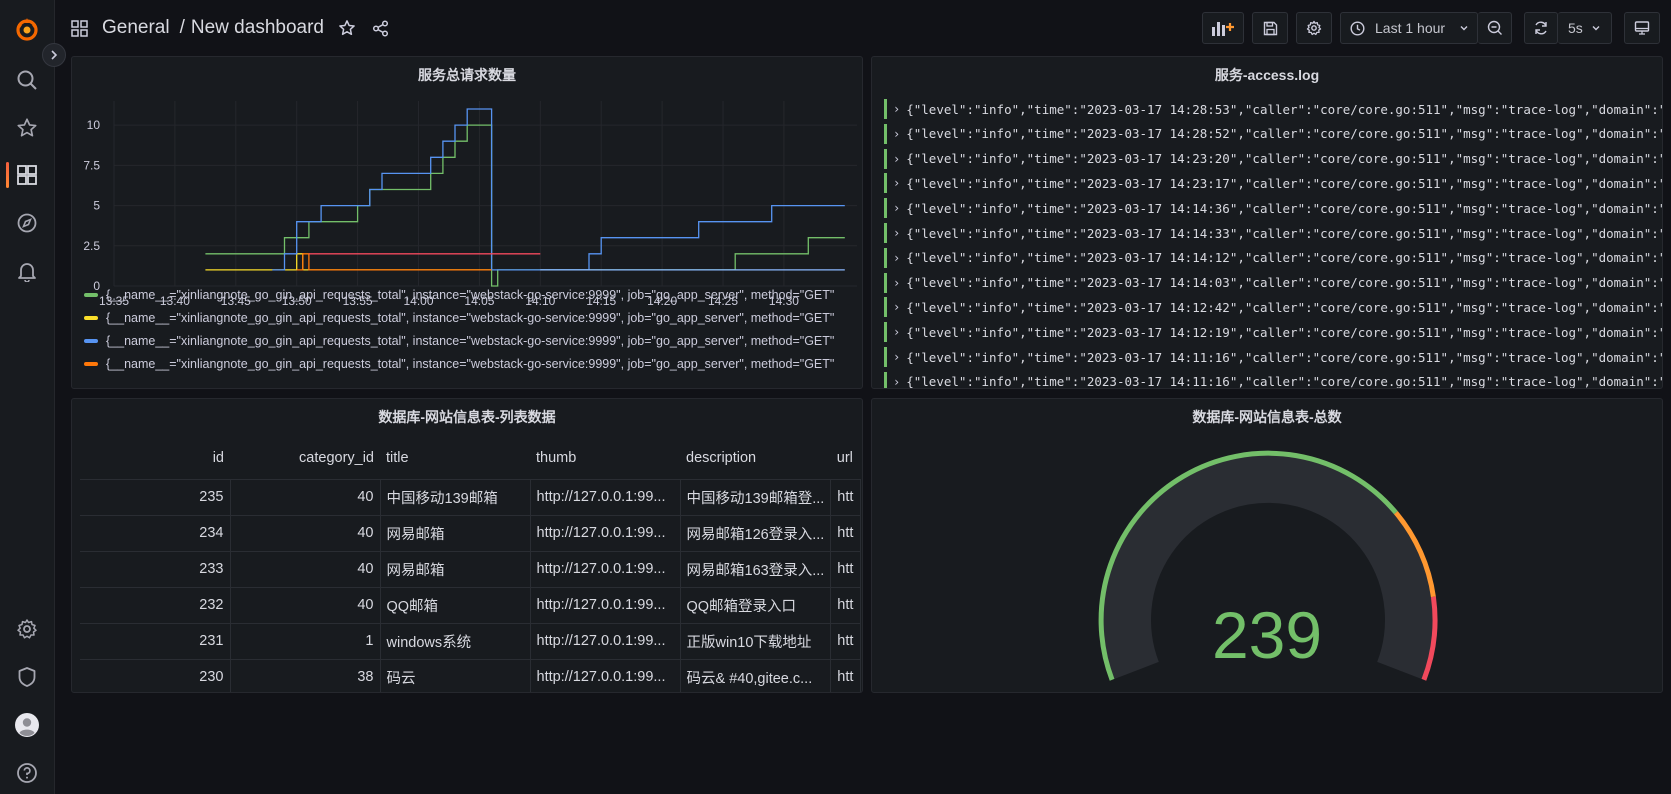 This screenshot has width=1671, height=794. Describe the element at coordinates (305, 569) in the screenshot. I see `cell-category-id: 40` at that location.